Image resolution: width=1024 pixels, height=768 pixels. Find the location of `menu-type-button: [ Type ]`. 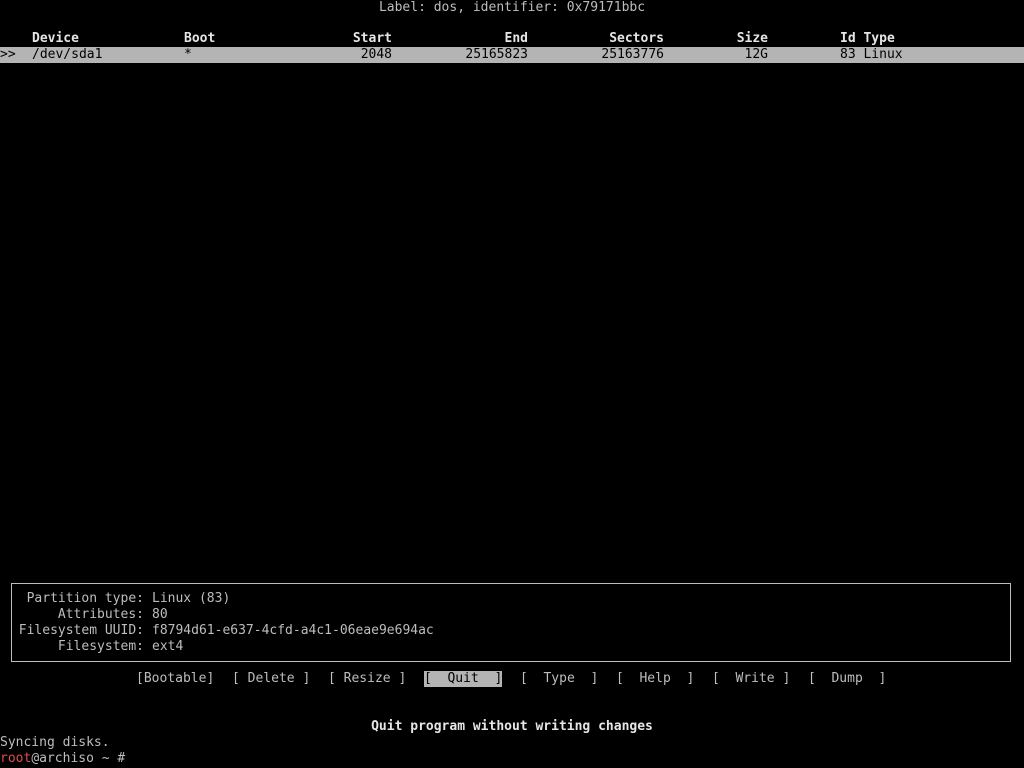

menu-type-button: [ Type ] is located at coordinates (559, 679).